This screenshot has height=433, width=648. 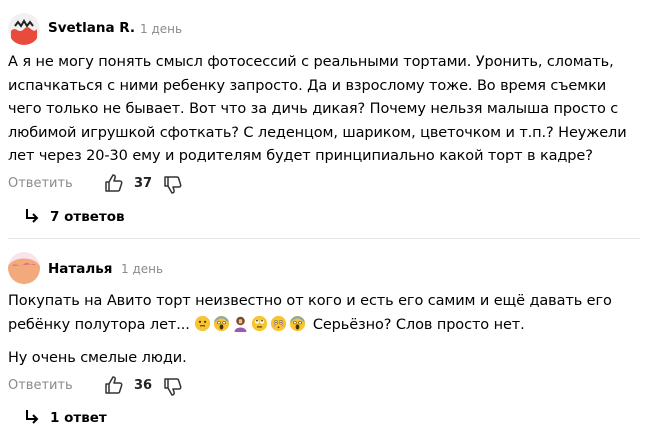 I want to click on flushed-face-icon, so click(x=279, y=323).